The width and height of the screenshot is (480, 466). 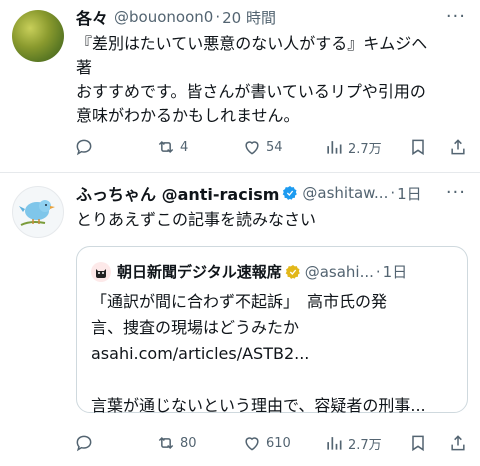 I want to click on quoted-tweet-header: 朝日新聞デジタル速報席 @asahi... · 1日, so click(x=273, y=271).